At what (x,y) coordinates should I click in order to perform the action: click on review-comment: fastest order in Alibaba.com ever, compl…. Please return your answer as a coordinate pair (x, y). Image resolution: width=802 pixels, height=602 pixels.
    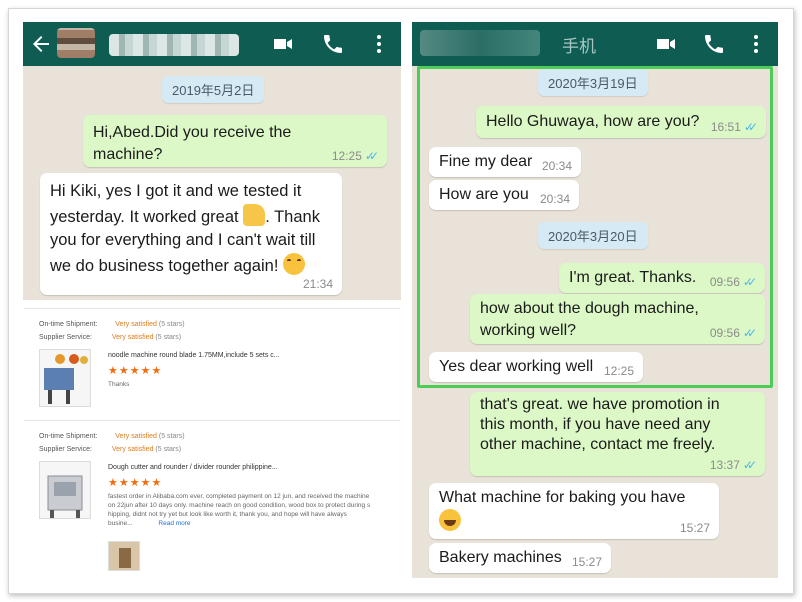
    Looking at the image, I should click on (253, 510).